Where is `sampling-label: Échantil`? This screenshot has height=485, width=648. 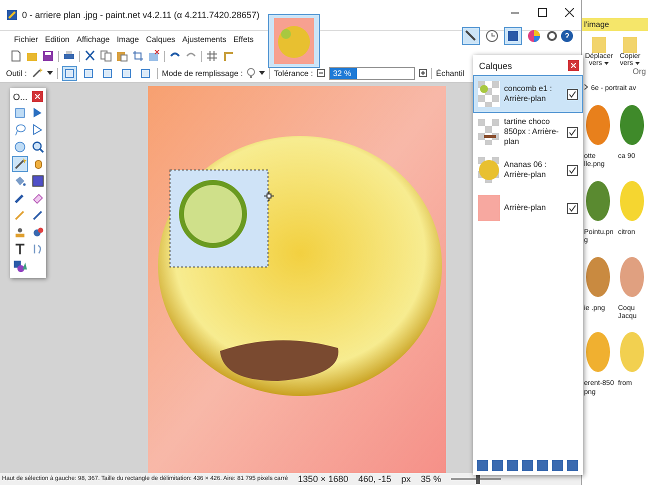
sampling-label: Échantil is located at coordinates (450, 73).